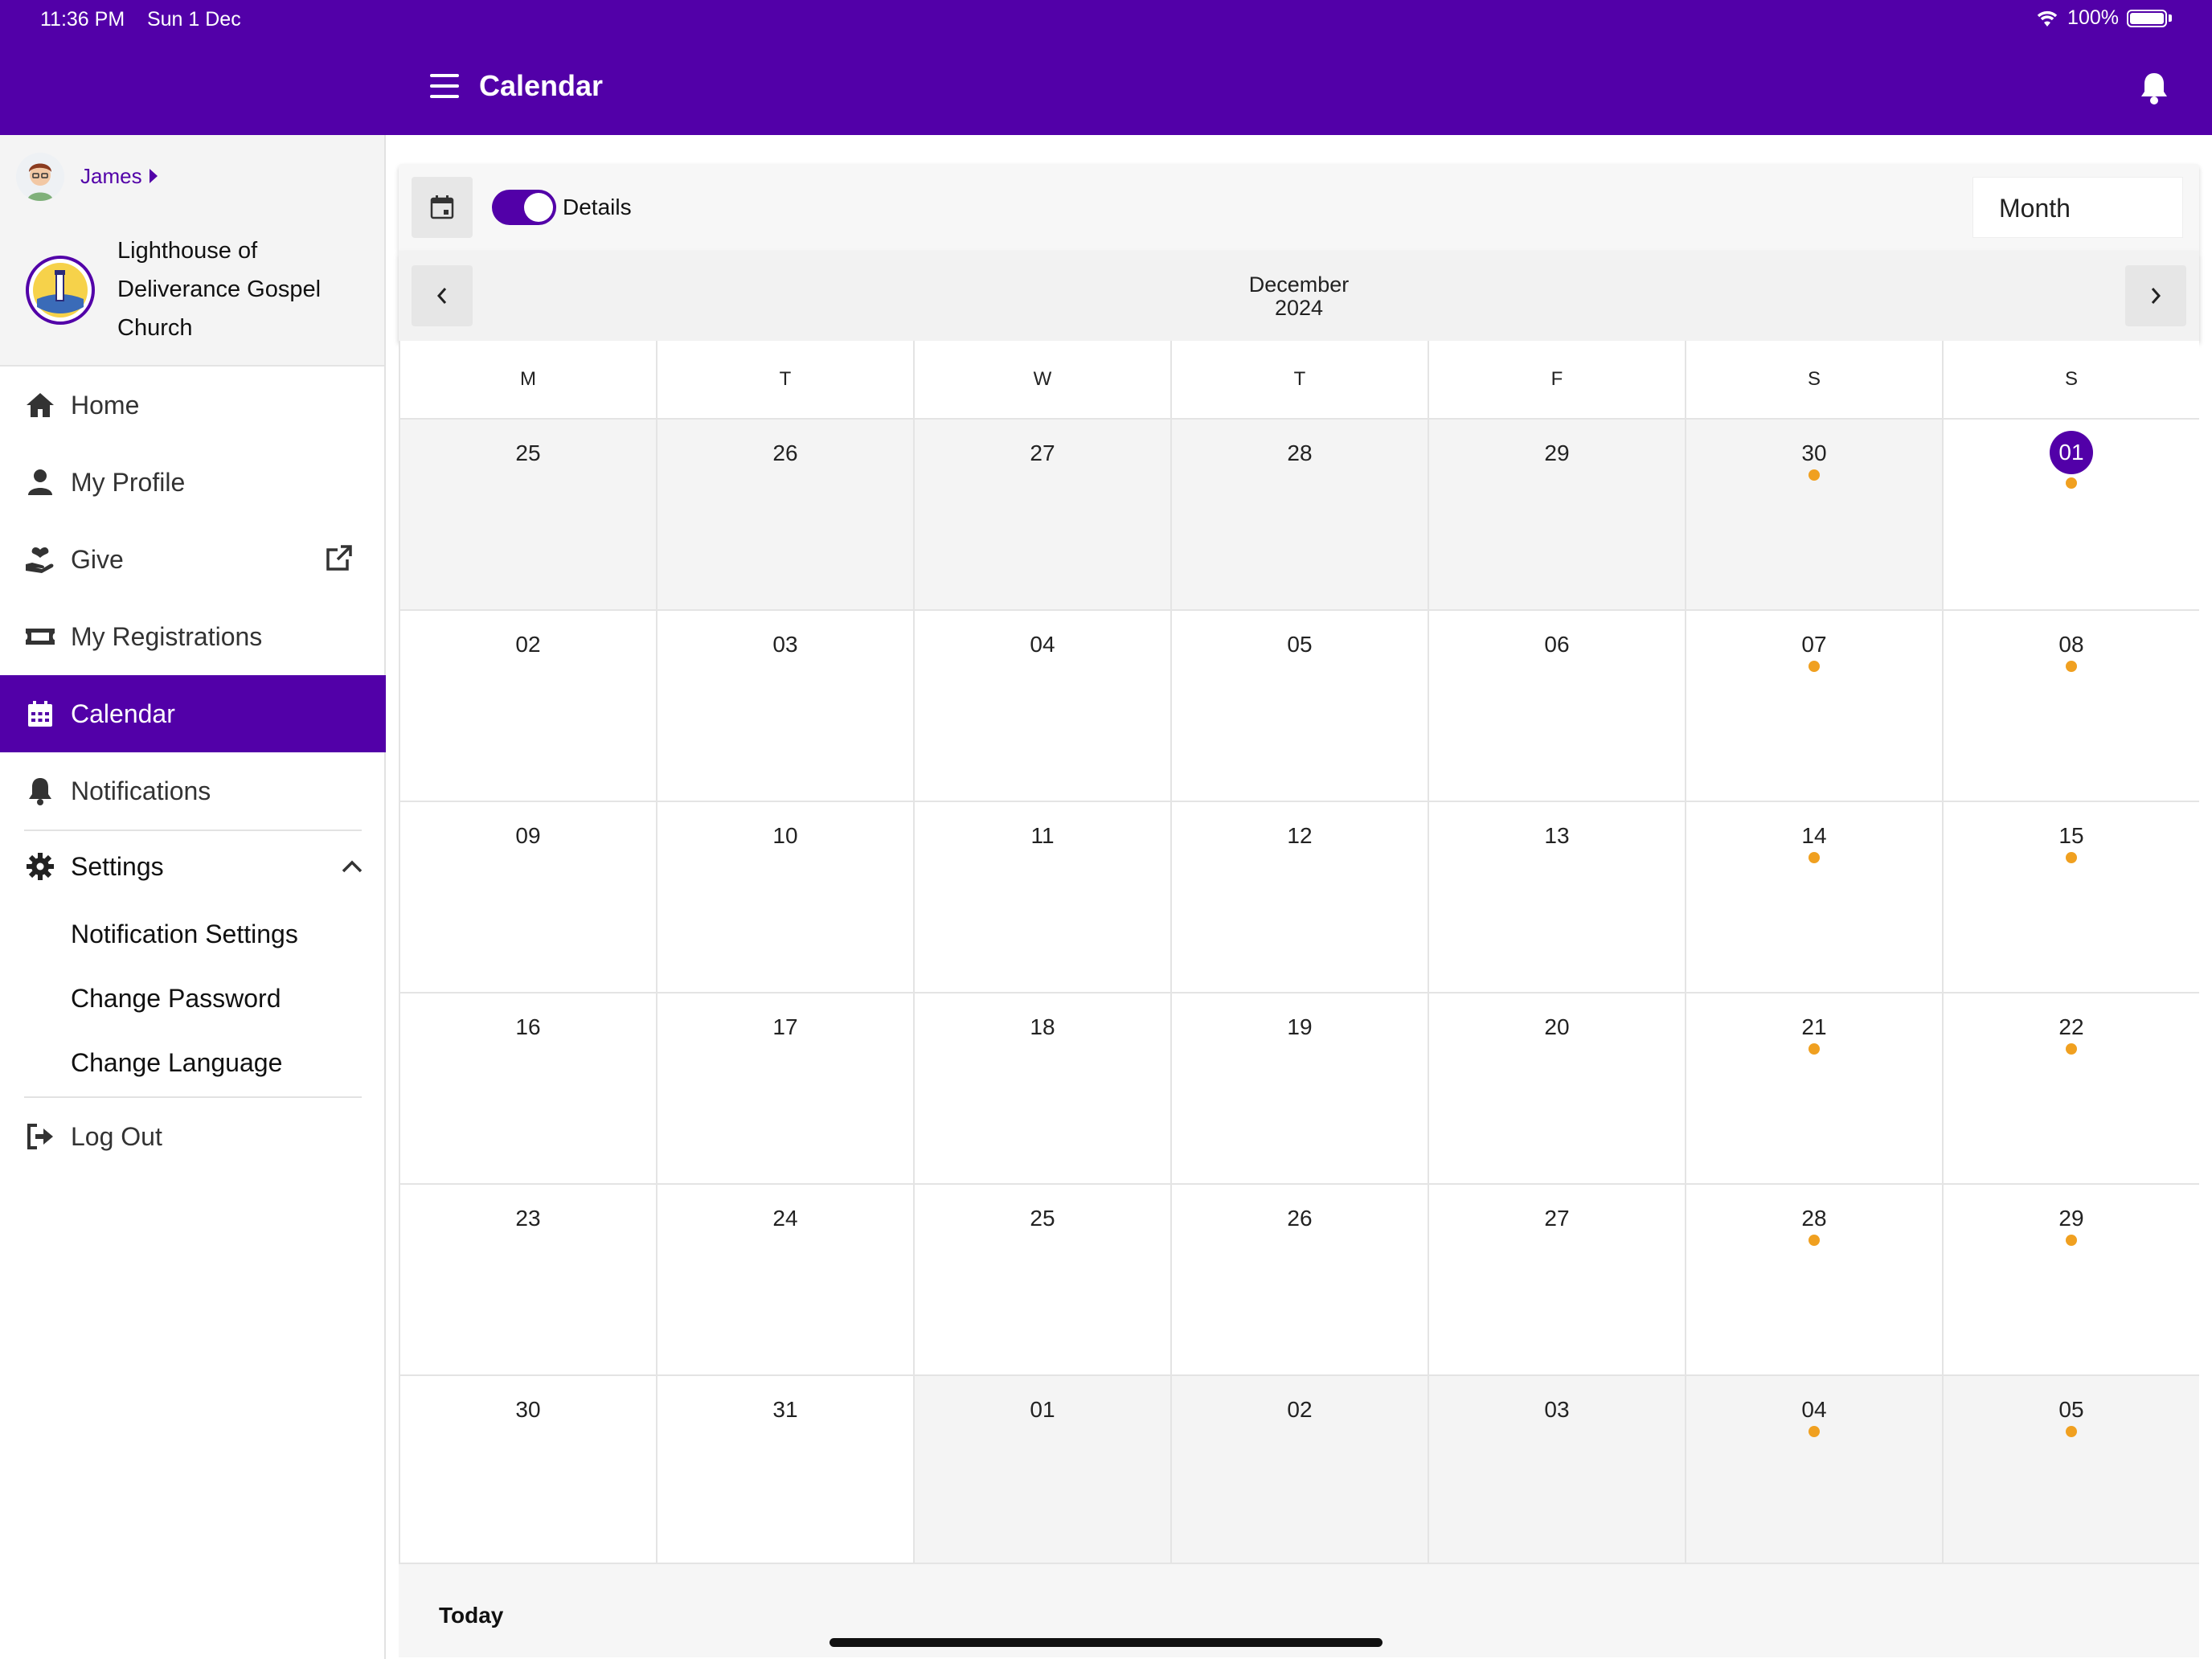 The height and width of the screenshot is (1659, 2212). I want to click on sidebar-item-home: Home, so click(193, 405).